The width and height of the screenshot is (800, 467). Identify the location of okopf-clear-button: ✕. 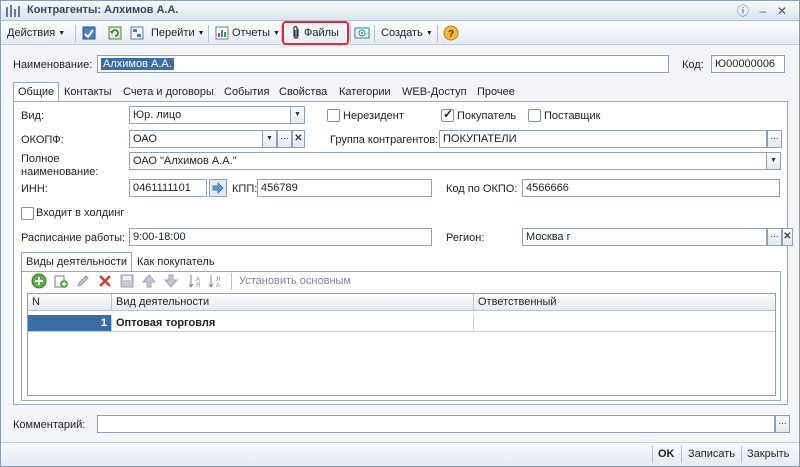
(298, 139).